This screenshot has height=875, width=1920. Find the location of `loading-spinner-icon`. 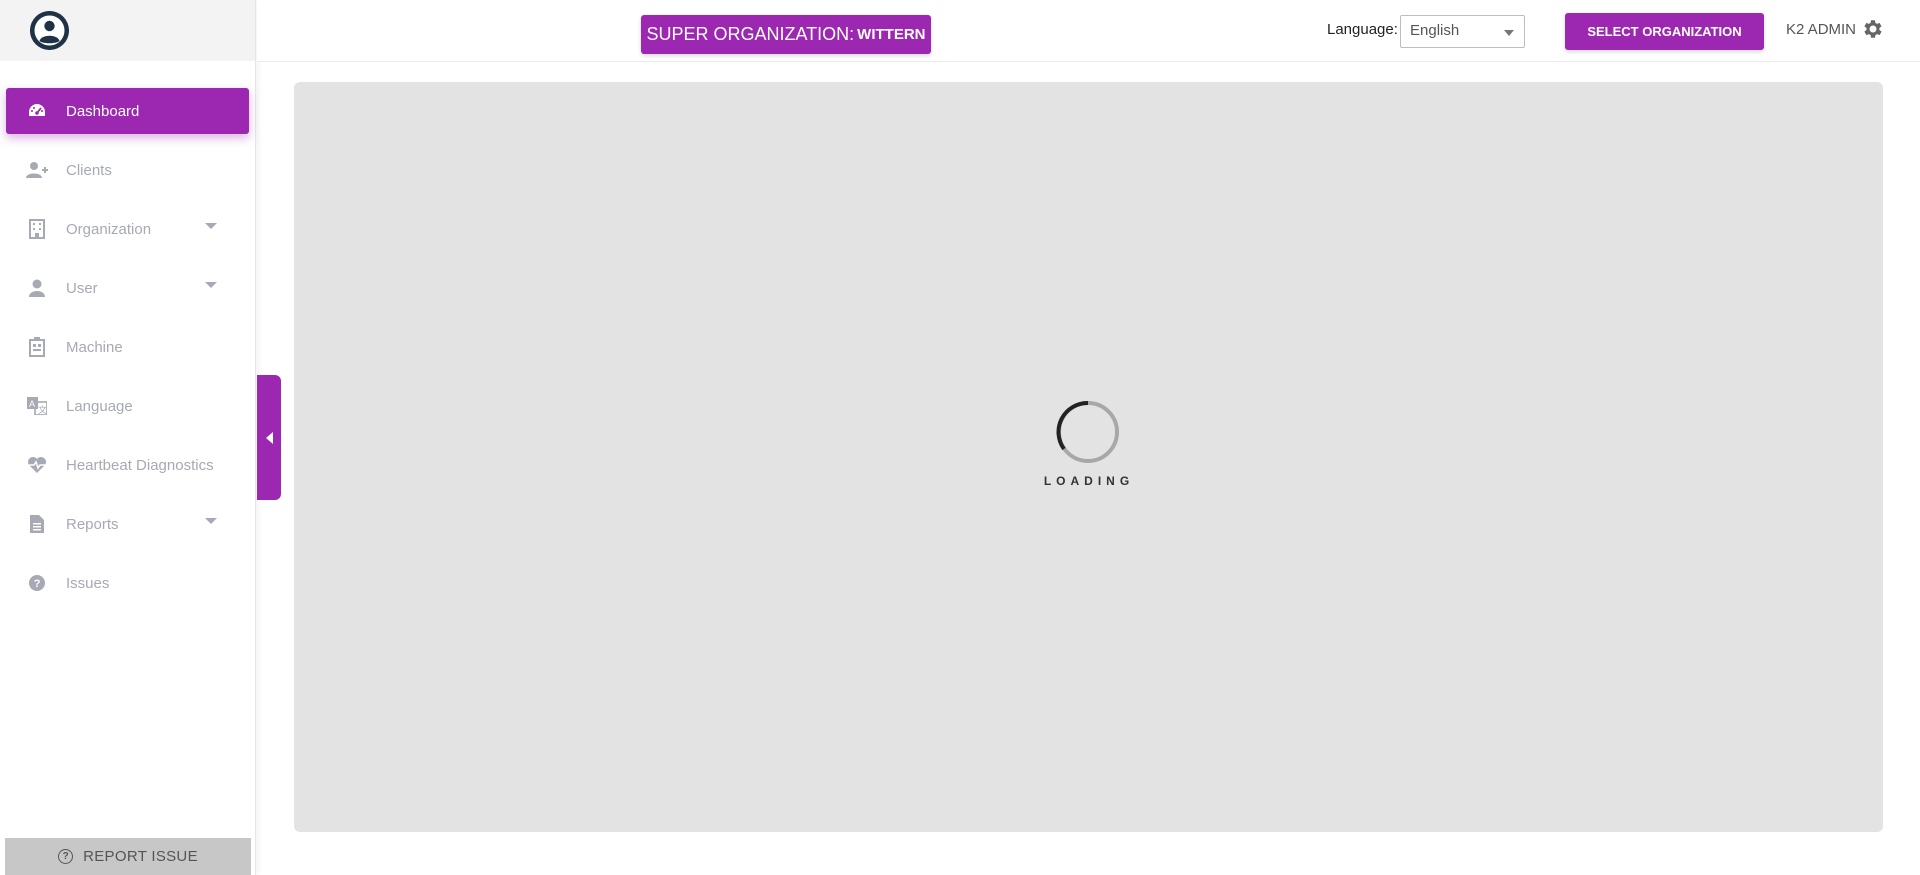

loading-spinner-icon is located at coordinates (1087, 431).